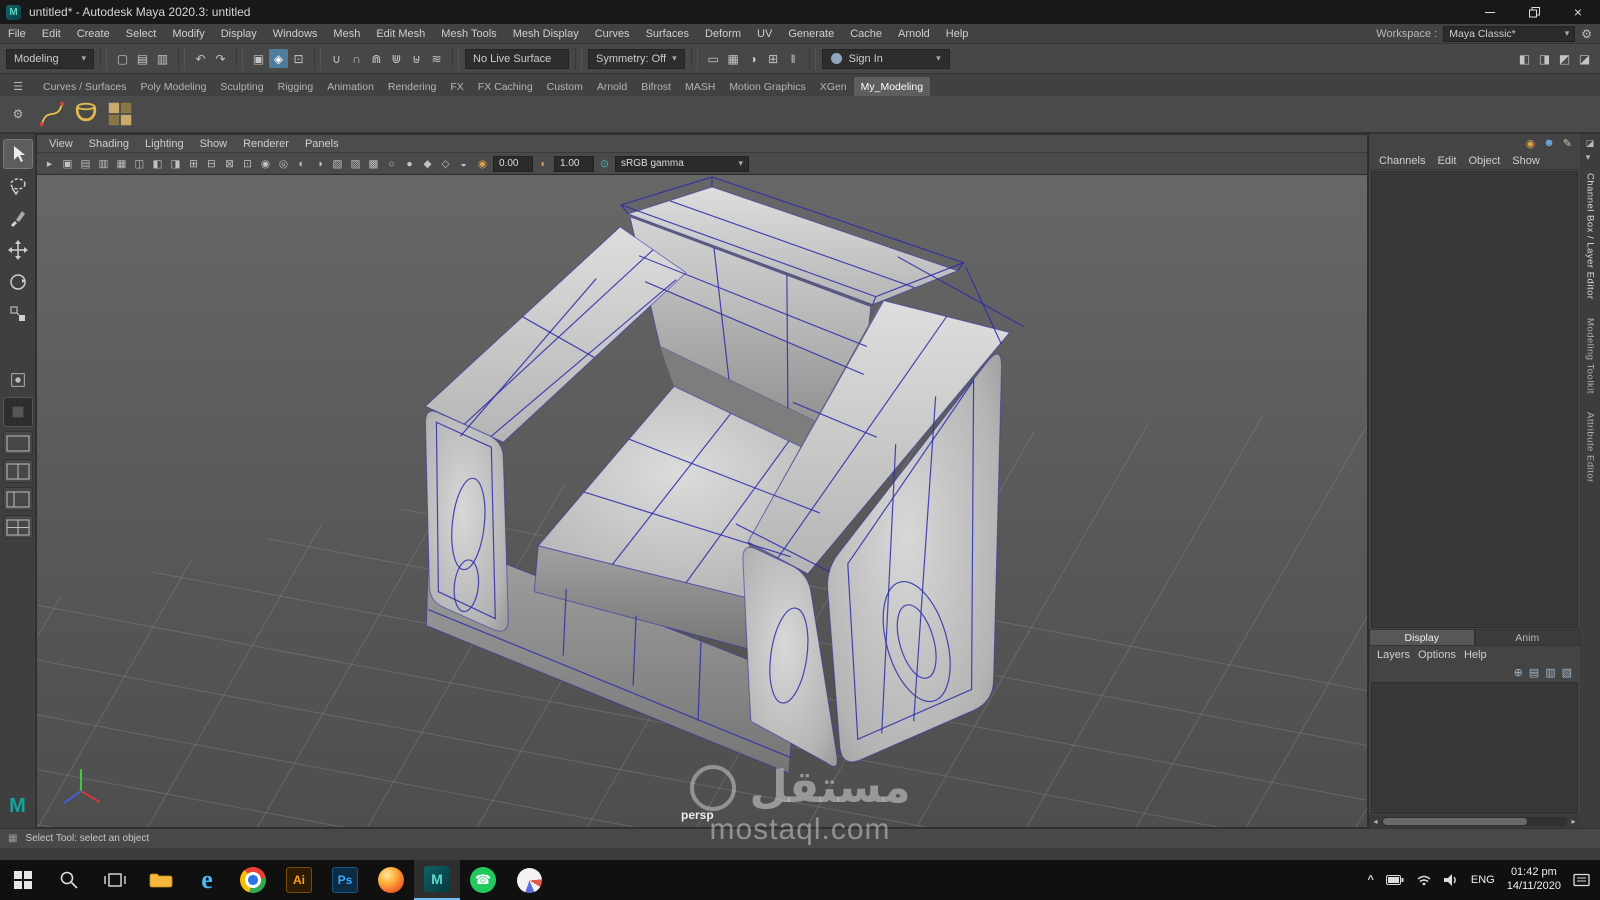  I want to click on viewport-menu-item: Show, so click(214, 144).